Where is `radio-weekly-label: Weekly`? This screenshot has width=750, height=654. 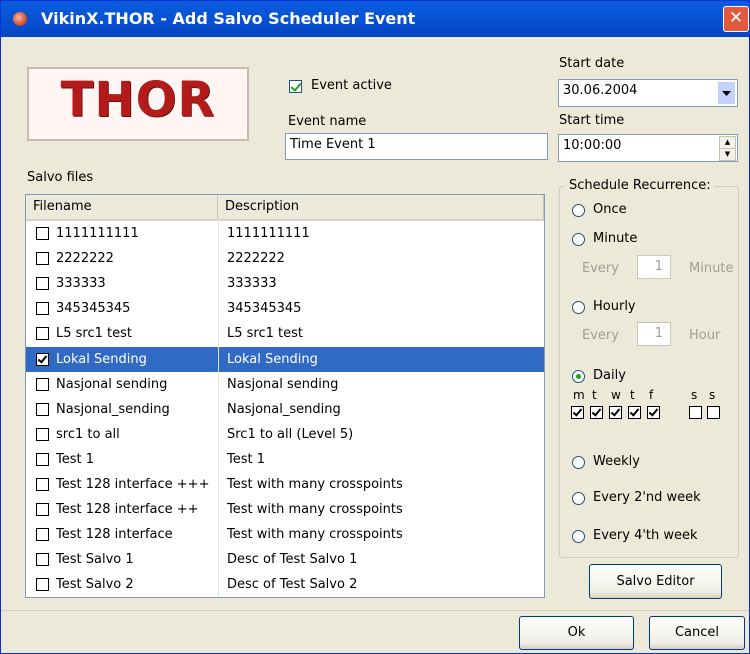 radio-weekly-label: Weekly is located at coordinates (616, 461).